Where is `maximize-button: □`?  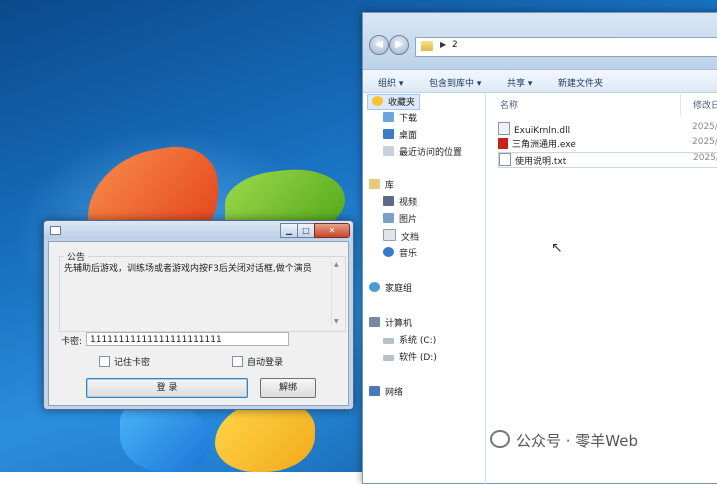
maximize-button: □ is located at coordinates (306, 230).